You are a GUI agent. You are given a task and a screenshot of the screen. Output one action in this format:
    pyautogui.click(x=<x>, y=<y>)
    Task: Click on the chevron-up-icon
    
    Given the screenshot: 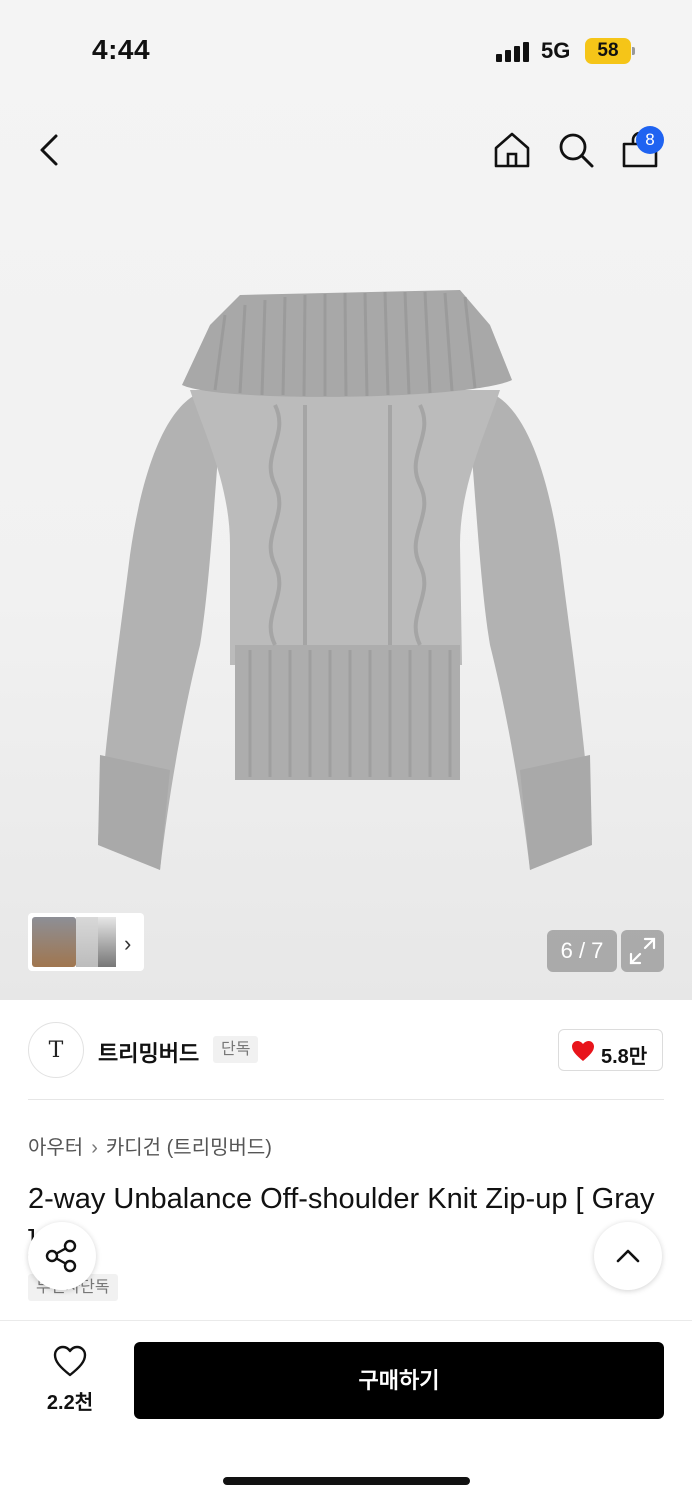 What is the action you would take?
    pyautogui.click(x=628, y=1256)
    